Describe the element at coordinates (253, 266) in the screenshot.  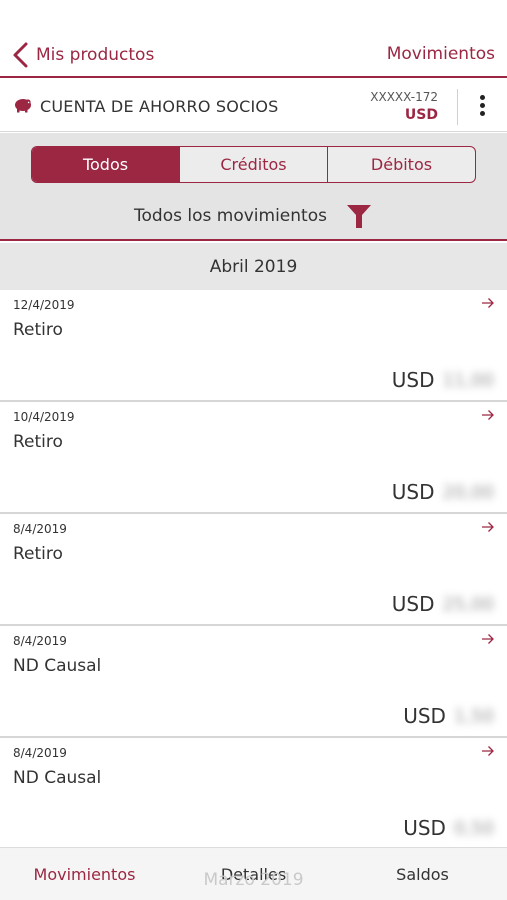
I see `month-header: Abril 2019` at that location.